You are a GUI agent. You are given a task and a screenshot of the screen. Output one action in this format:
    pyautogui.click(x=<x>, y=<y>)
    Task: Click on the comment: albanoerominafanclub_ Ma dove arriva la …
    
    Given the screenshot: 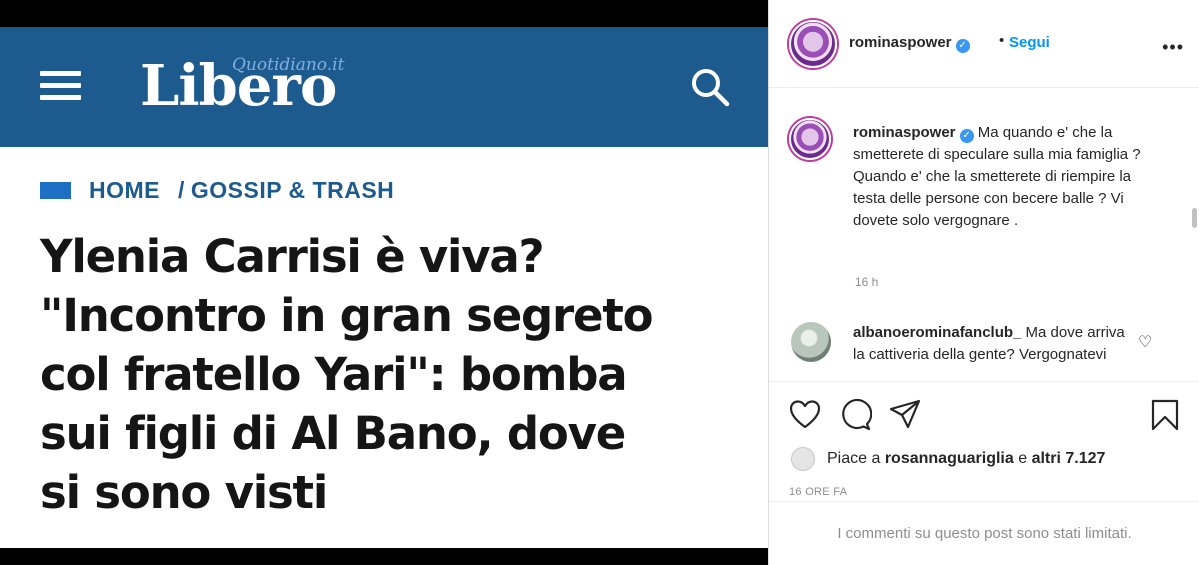 What is the action you would take?
    pyautogui.click(x=993, y=344)
    